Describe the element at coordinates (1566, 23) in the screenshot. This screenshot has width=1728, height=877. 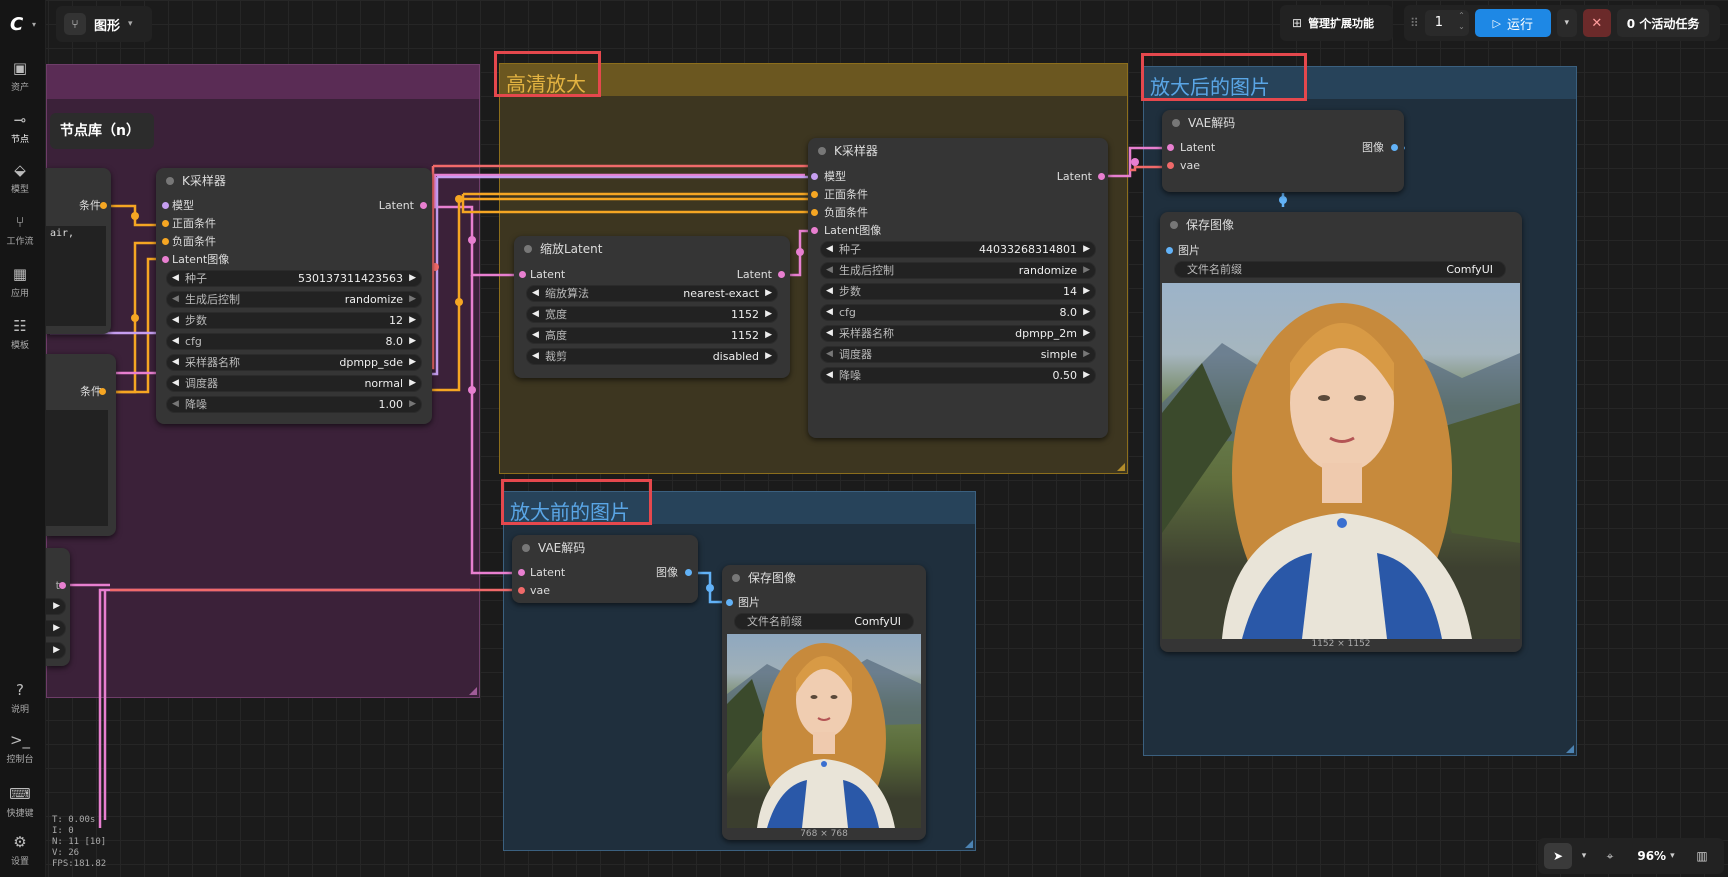
I see `run-options-button: ▾` at that location.